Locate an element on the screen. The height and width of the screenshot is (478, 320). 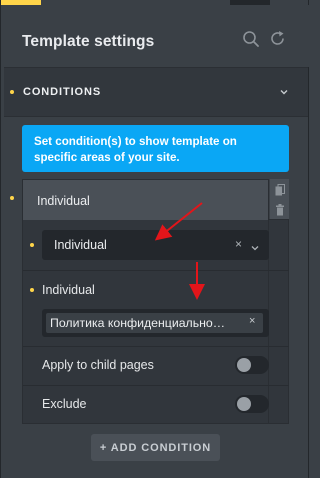
individual-select: Политика конфиденциально… × is located at coordinates (155, 323).